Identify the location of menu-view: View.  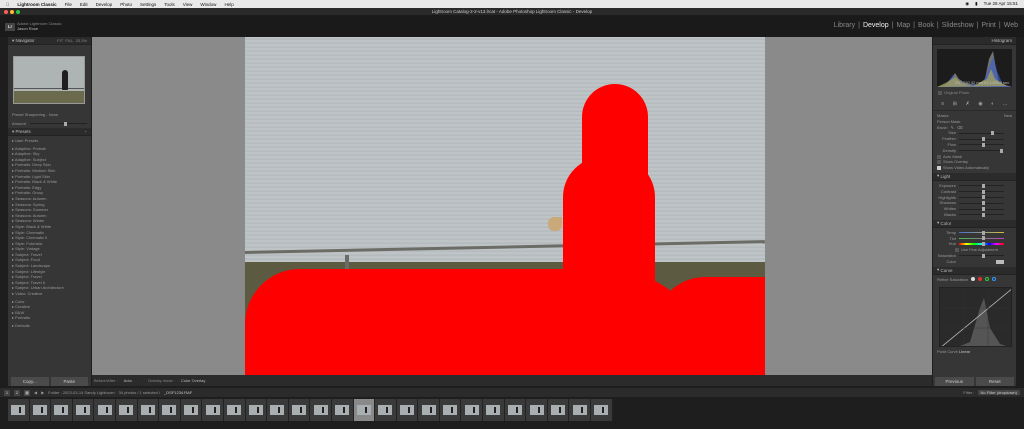
(188, 4).